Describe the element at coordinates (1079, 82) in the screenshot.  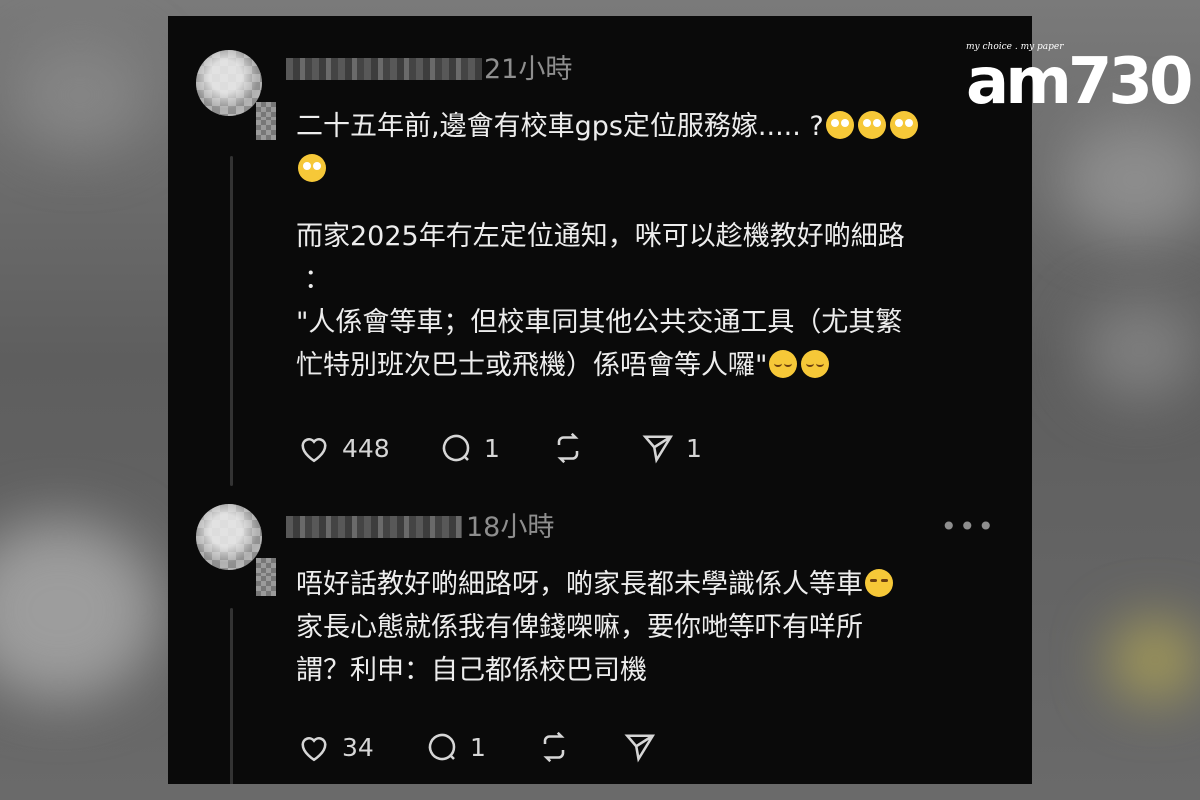
I see `logo-mark: am730` at that location.